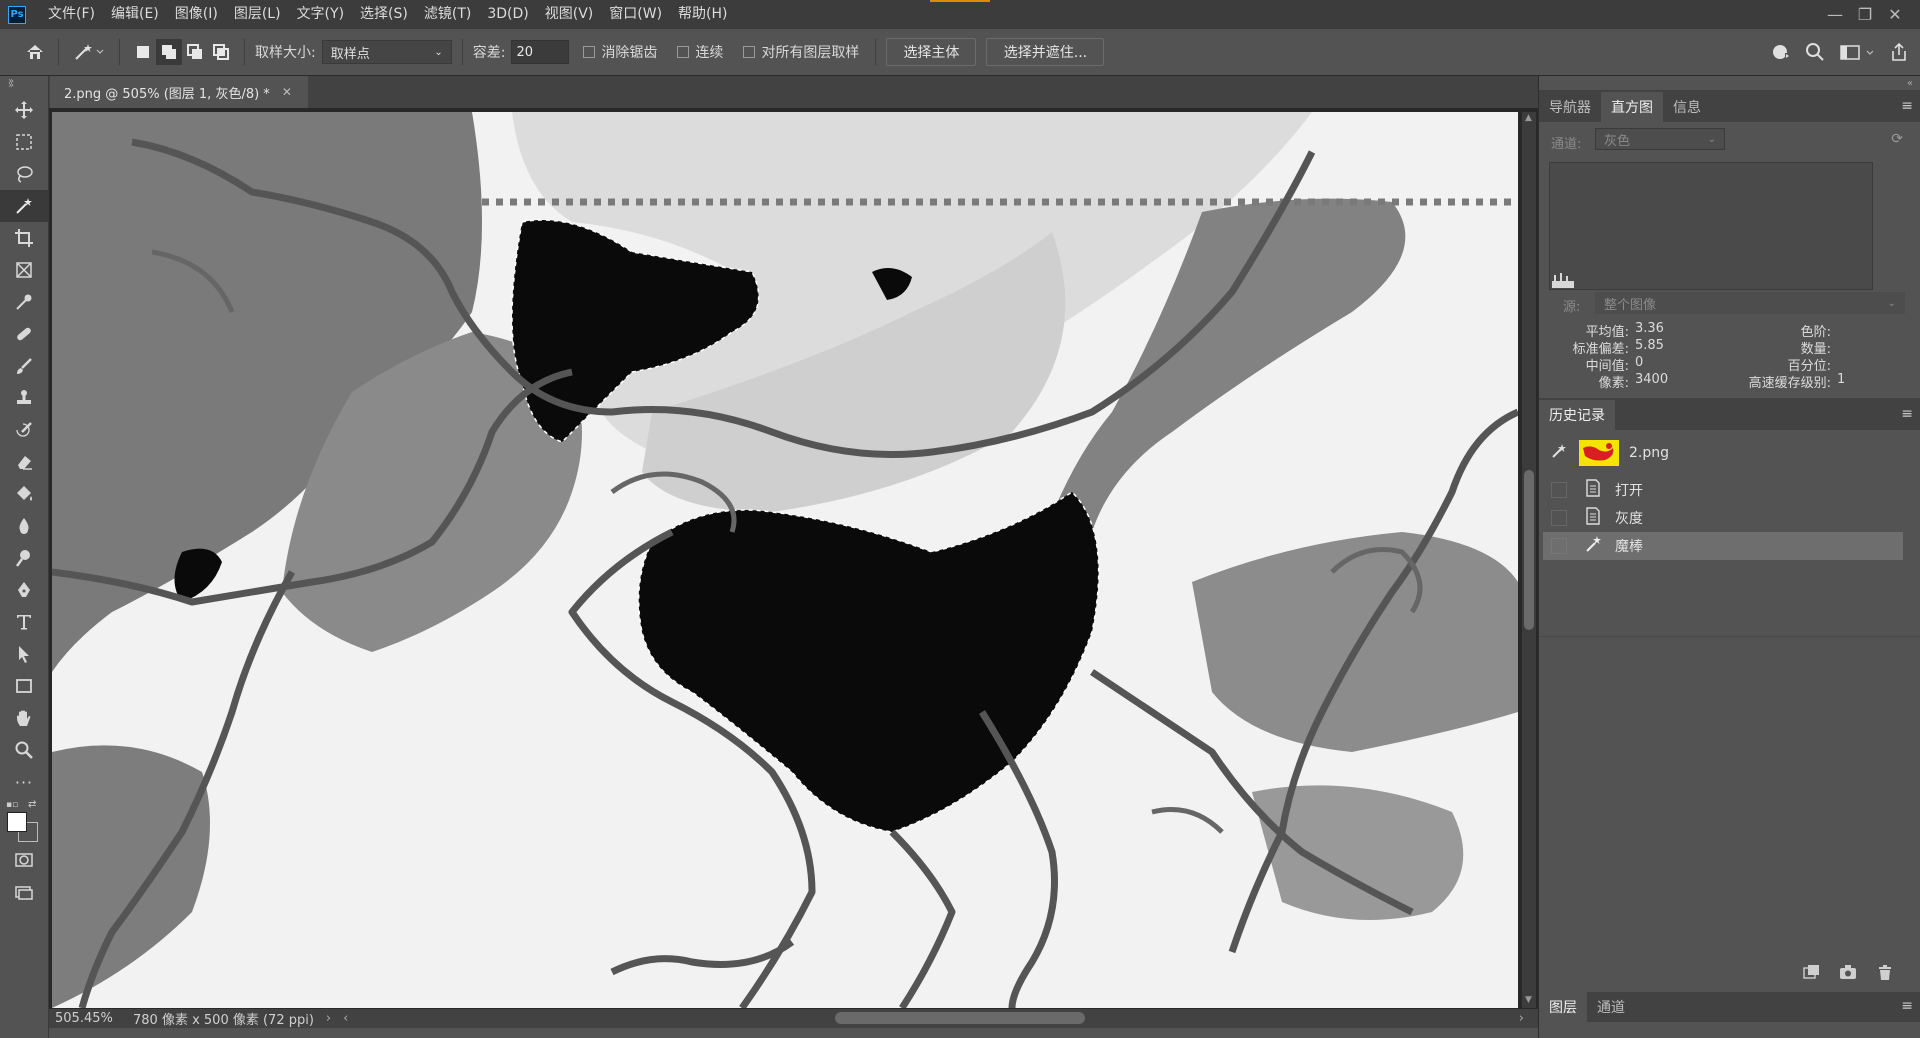  Describe the element at coordinates (24, 654) in the screenshot. I see `path-selection-tool-icon` at that location.